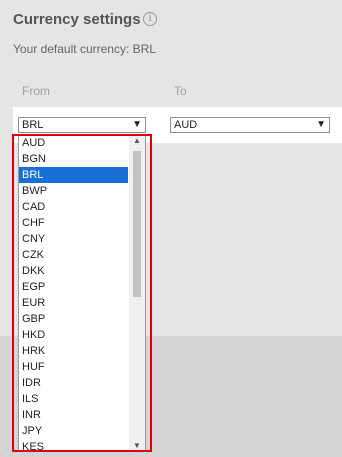  What do you see at coordinates (150, 19) in the screenshot?
I see `info-icon: i` at bounding box center [150, 19].